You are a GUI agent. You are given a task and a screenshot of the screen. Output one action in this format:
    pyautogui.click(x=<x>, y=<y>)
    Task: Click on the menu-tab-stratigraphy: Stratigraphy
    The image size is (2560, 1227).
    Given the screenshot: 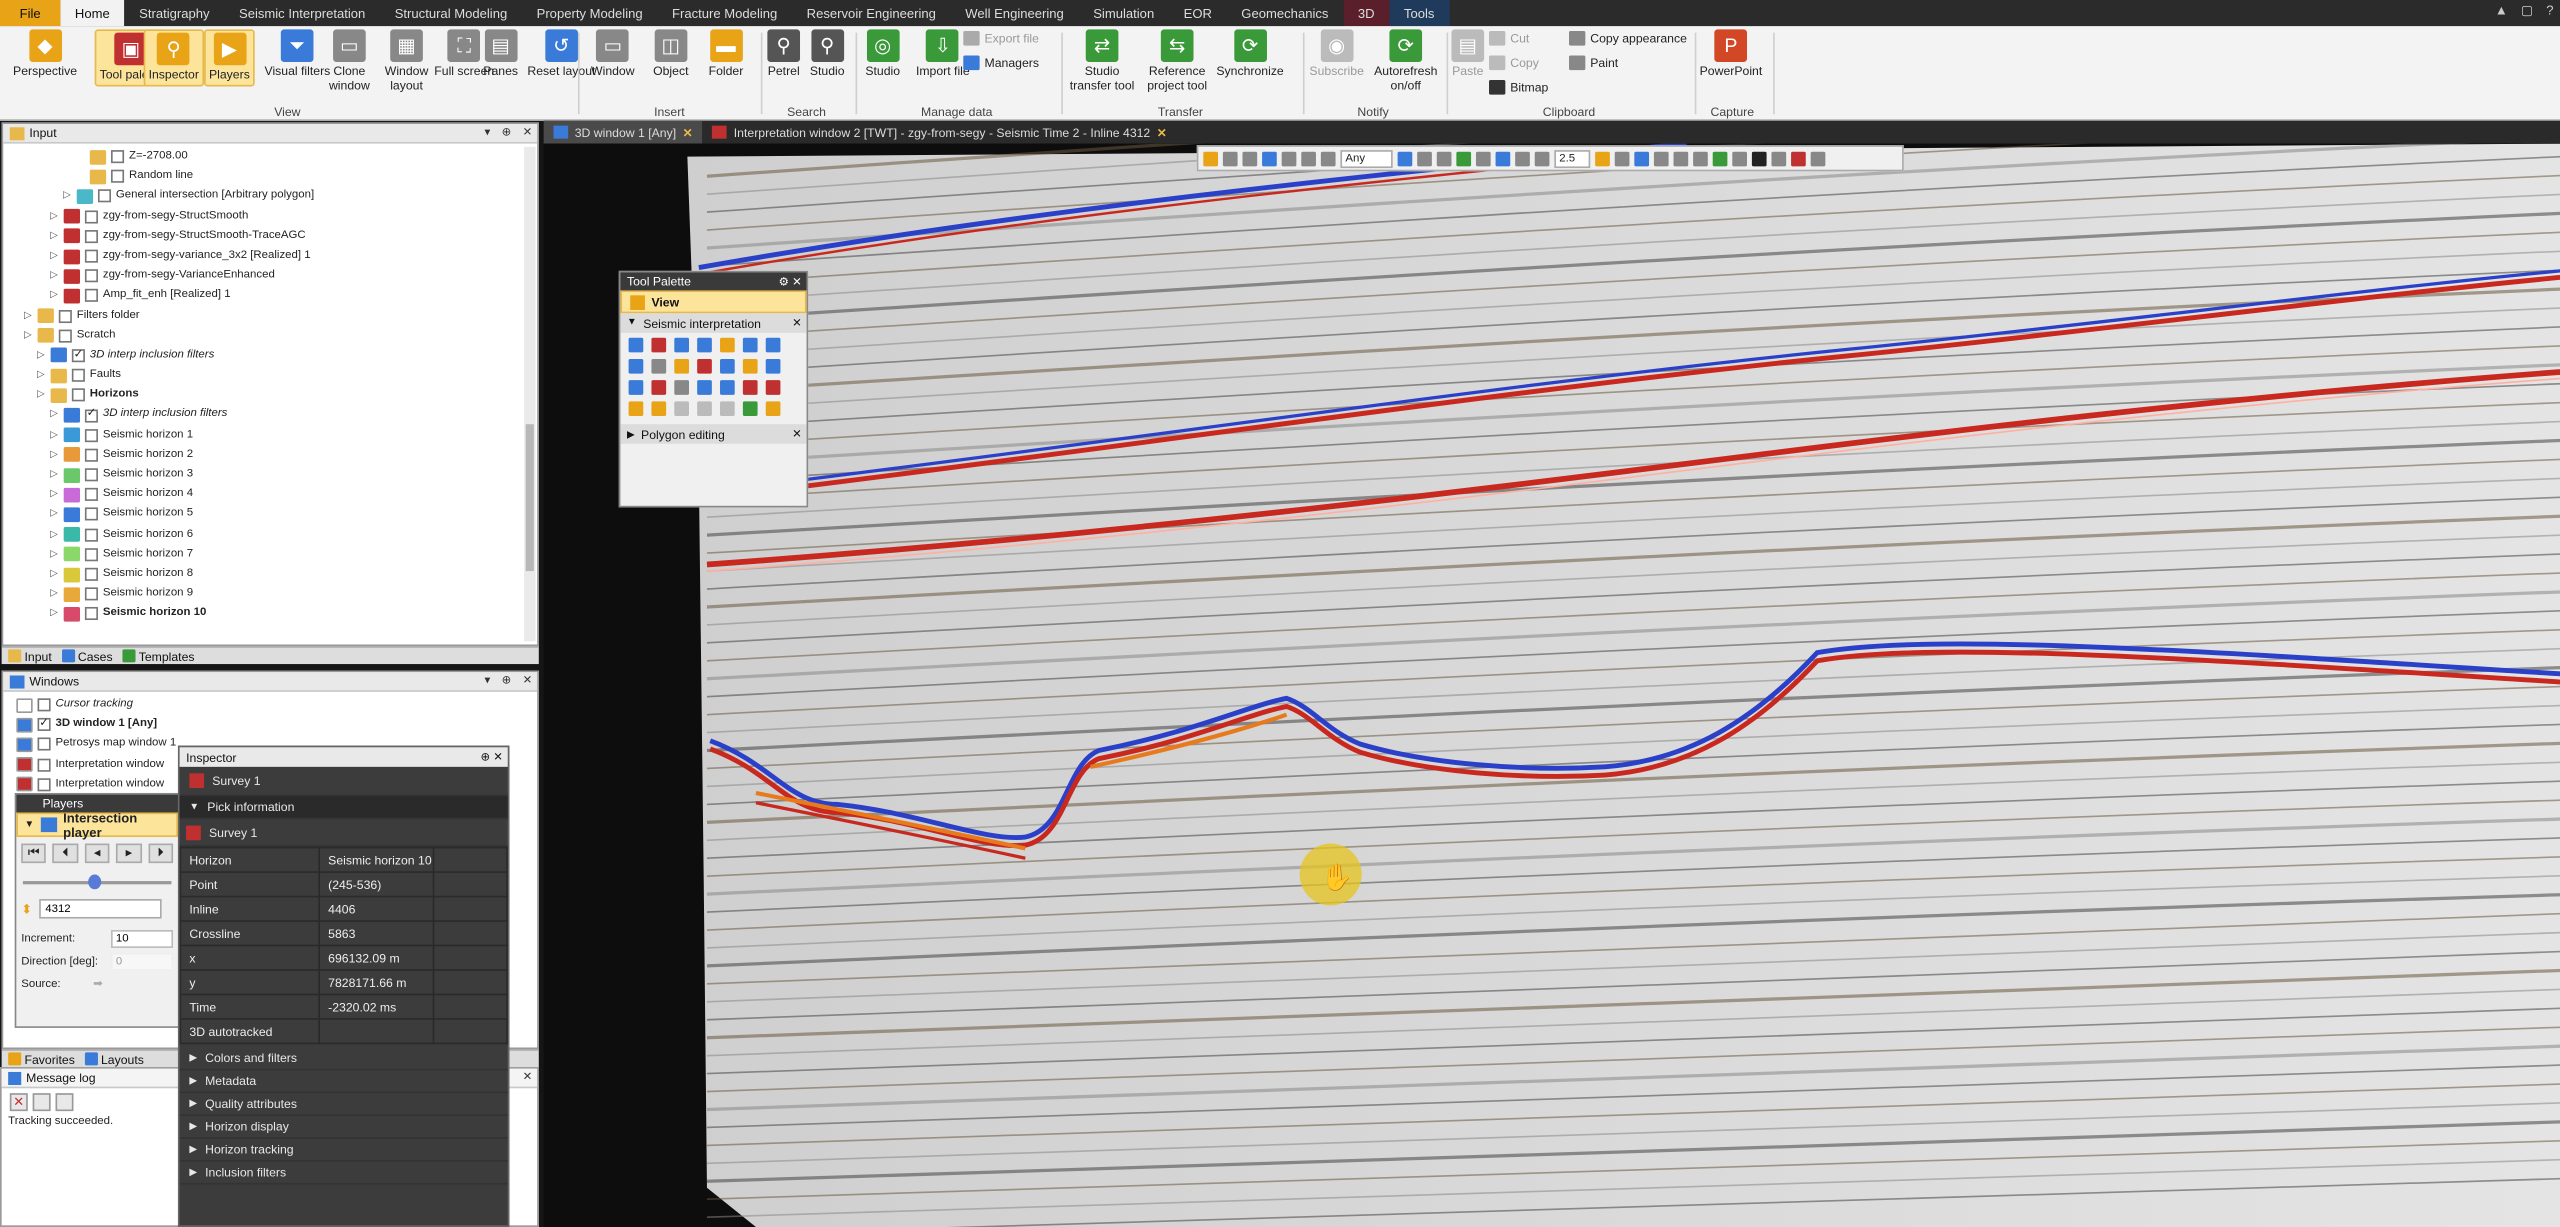 What is the action you would take?
    pyautogui.click(x=174, y=13)
    